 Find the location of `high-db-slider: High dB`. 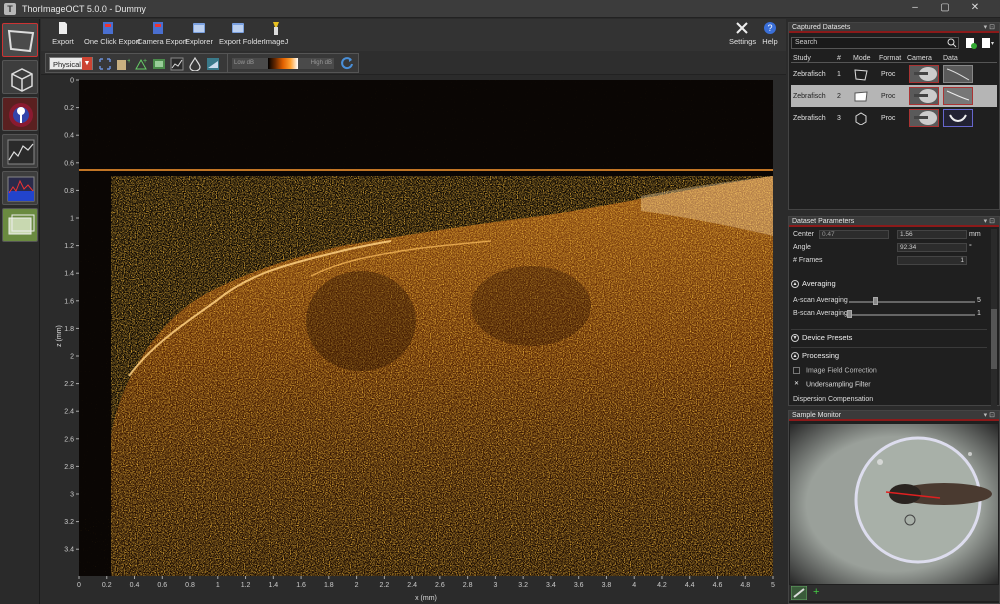

high-db-slider: High dB is located at coordinates (316, 63).